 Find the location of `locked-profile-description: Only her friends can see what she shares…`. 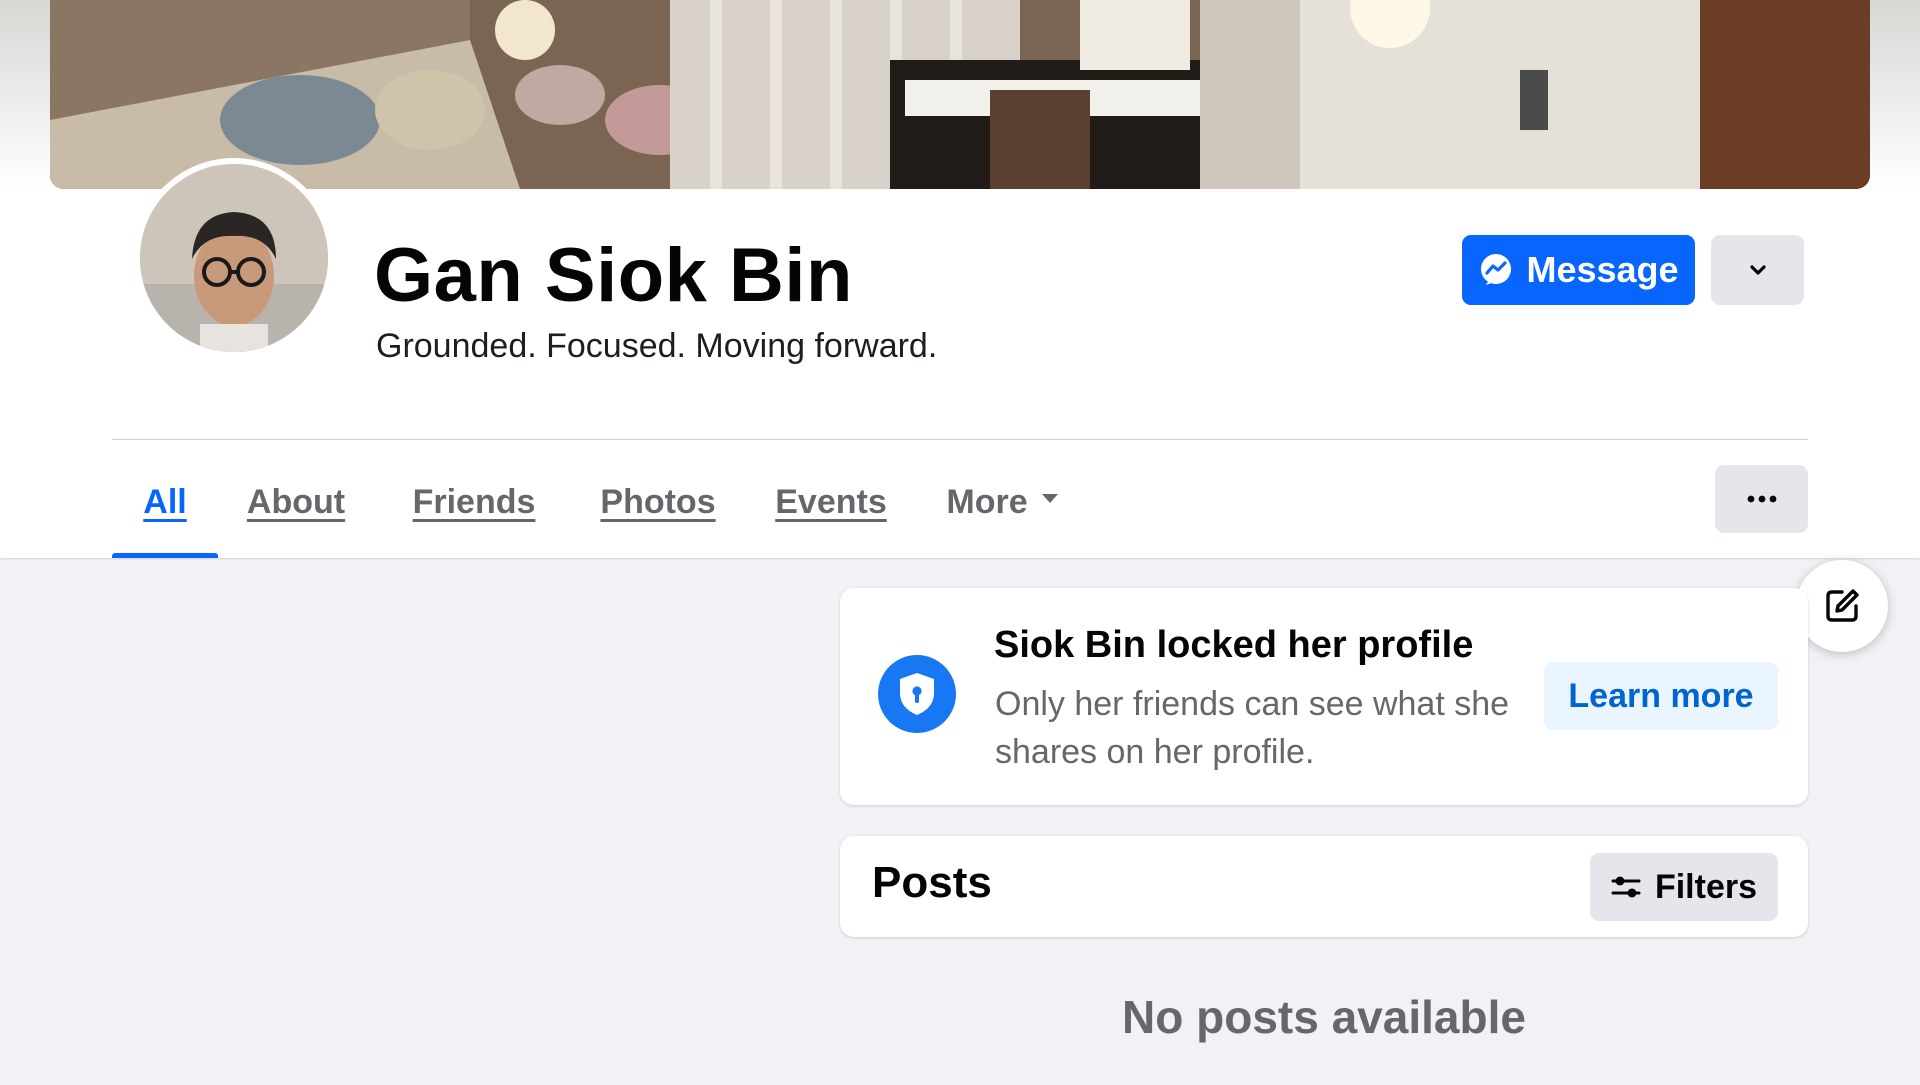

locked-profile-description: Only her friends can see what she shares… is located at coordinates (1252, 728).